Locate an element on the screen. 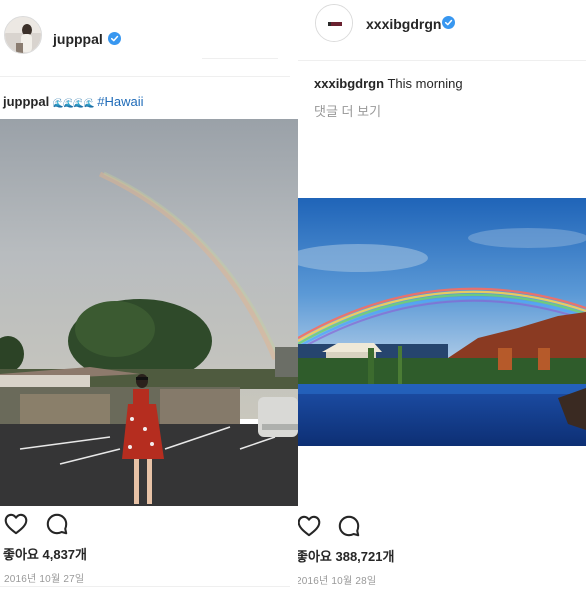 The image size is (586, 589). caption-hashtag: #Hawaii is located at coordinates (120, 101).